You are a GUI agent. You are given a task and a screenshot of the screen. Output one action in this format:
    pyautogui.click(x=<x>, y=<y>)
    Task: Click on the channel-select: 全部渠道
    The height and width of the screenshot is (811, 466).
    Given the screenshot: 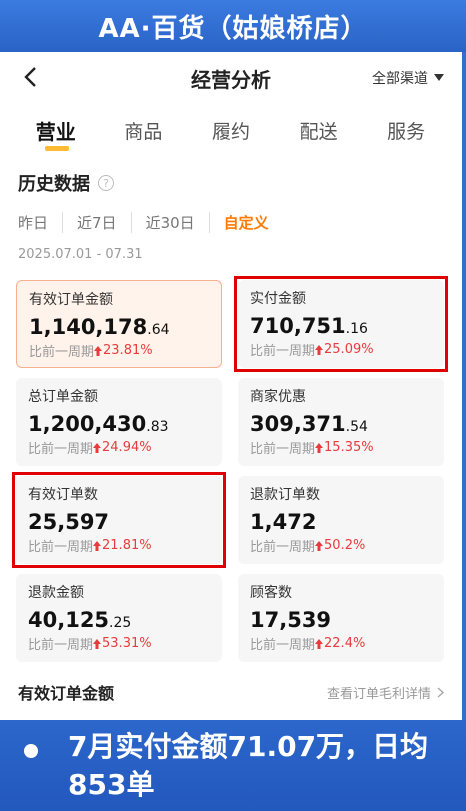 What is the action you would take?
    pyautogui.click(x=408, y=78)
    